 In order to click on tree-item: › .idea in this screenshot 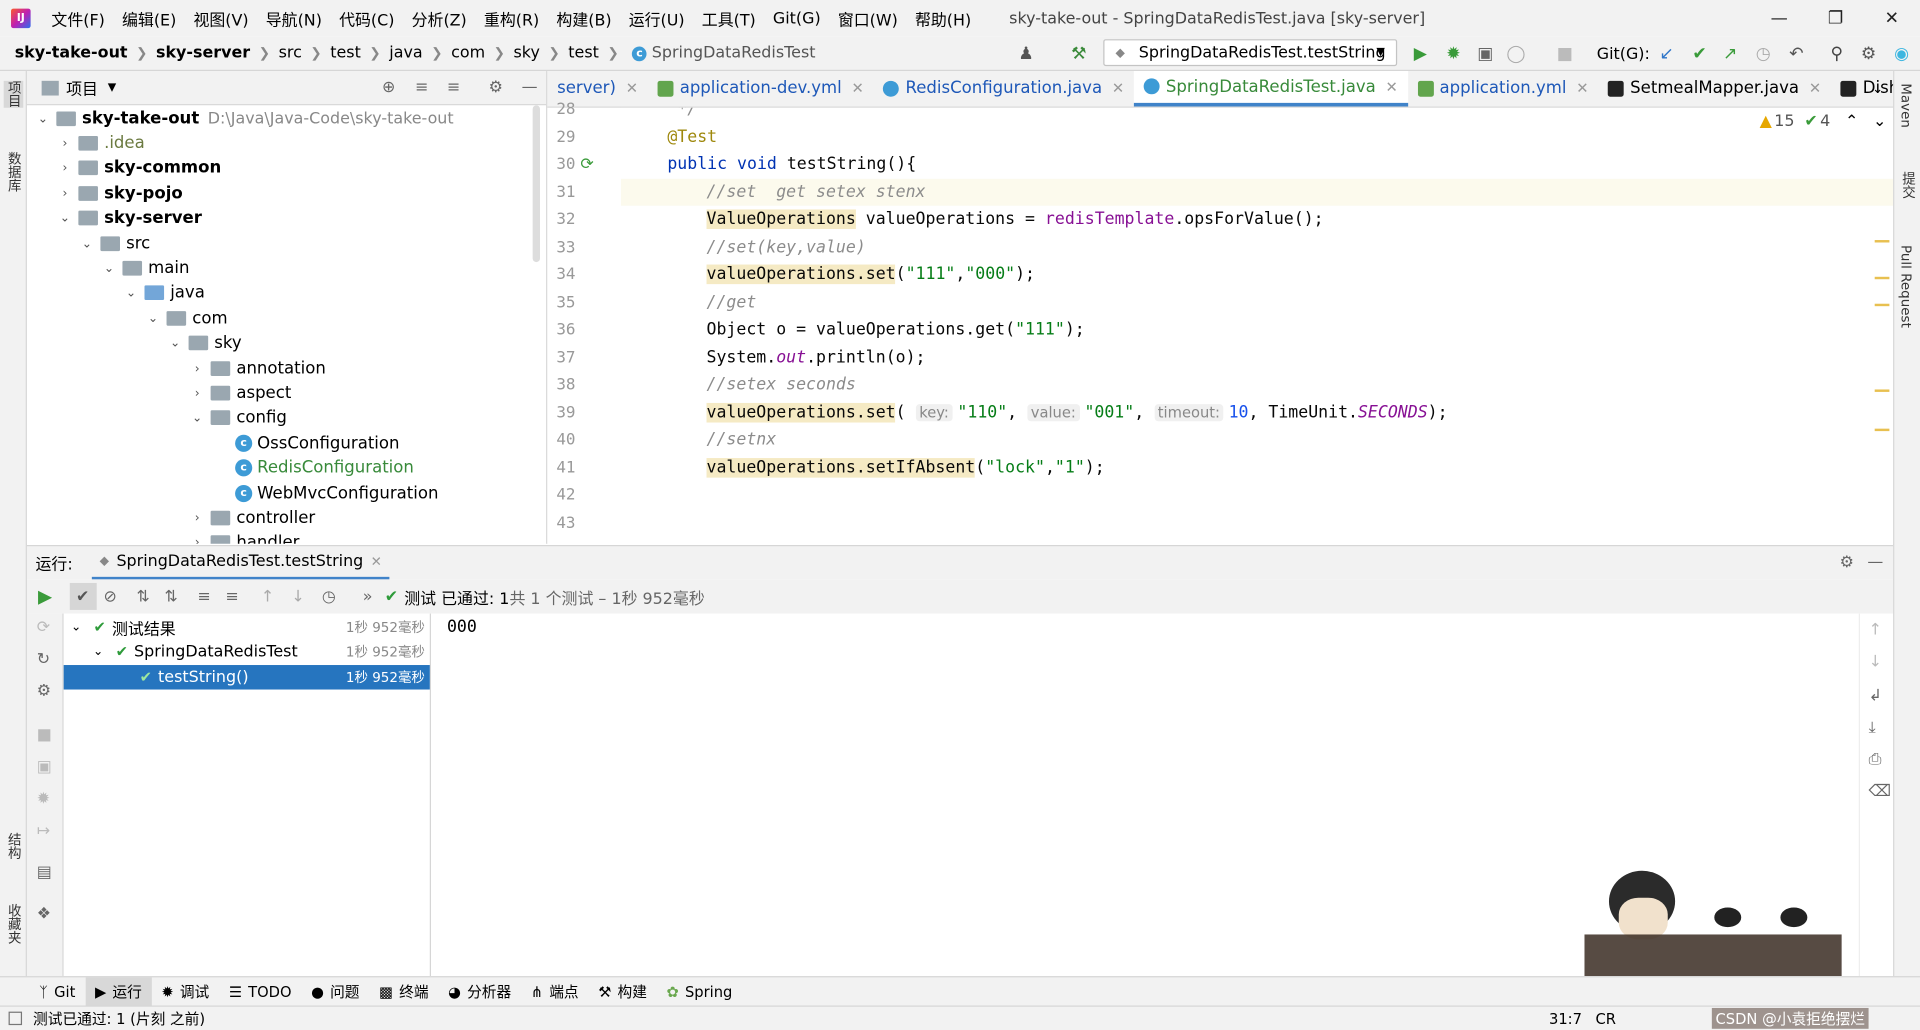, I will do `click(100, 143)`.